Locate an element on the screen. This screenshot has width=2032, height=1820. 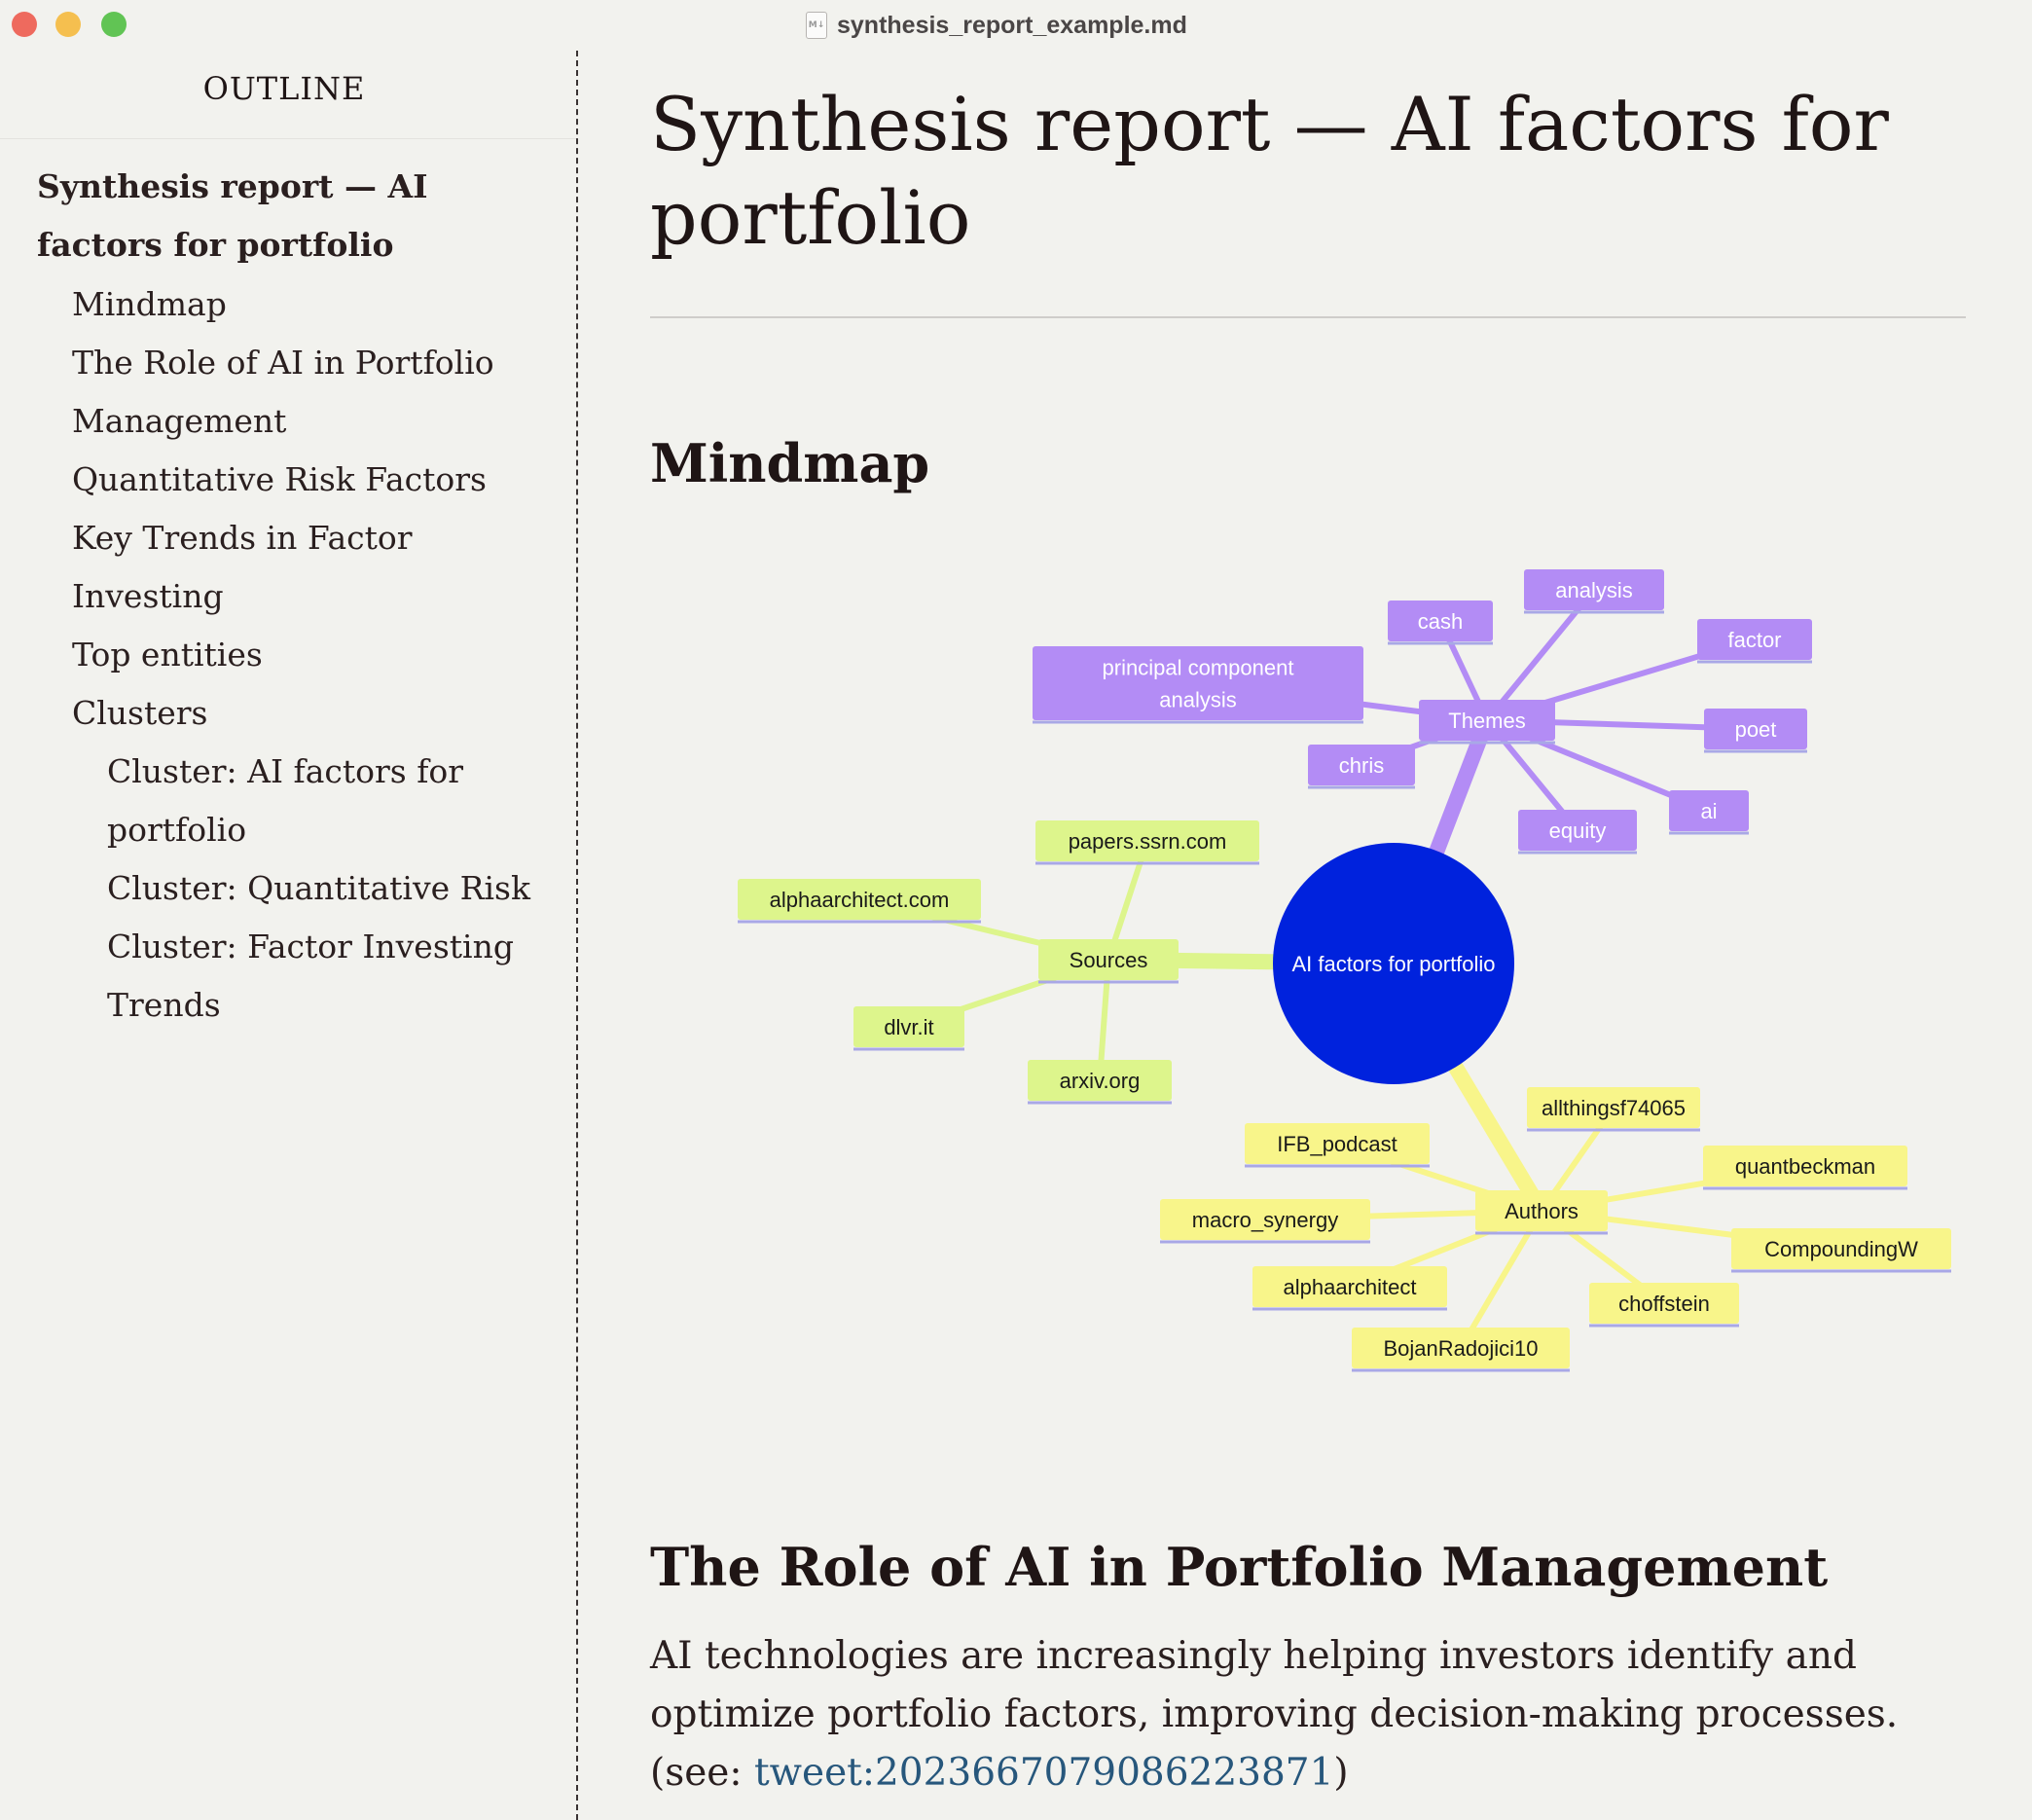
mindmap-node-ifb-podcast-label: IFB_podcast is located at coordinates (1337, 1144).